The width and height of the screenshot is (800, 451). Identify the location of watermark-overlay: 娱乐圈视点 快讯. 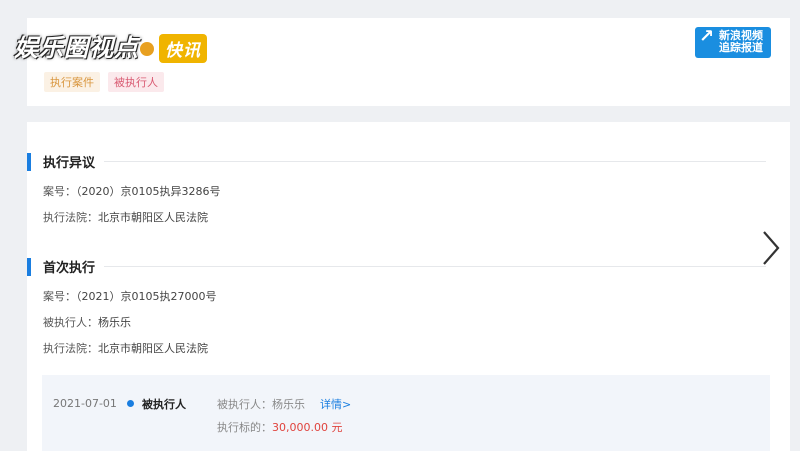
(110, 45).